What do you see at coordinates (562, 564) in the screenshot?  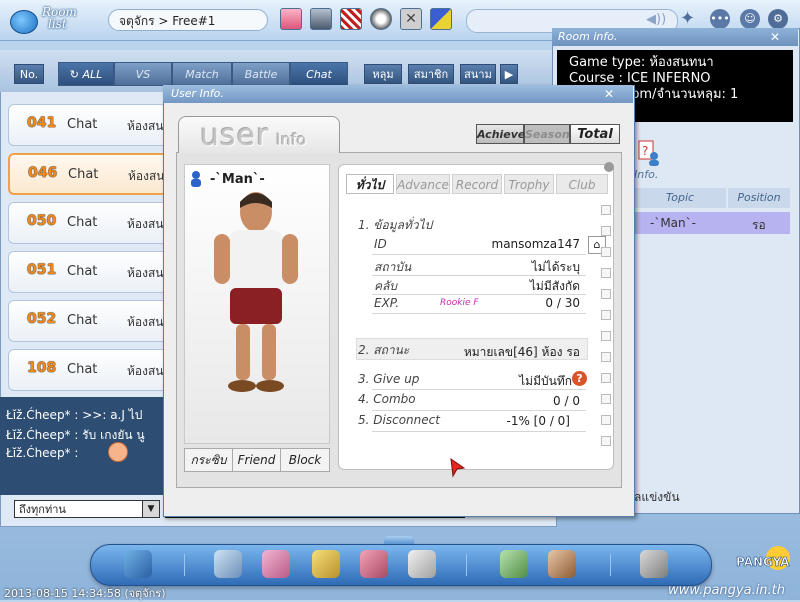 I see `exit-icon` at bounding box center [562, 564].